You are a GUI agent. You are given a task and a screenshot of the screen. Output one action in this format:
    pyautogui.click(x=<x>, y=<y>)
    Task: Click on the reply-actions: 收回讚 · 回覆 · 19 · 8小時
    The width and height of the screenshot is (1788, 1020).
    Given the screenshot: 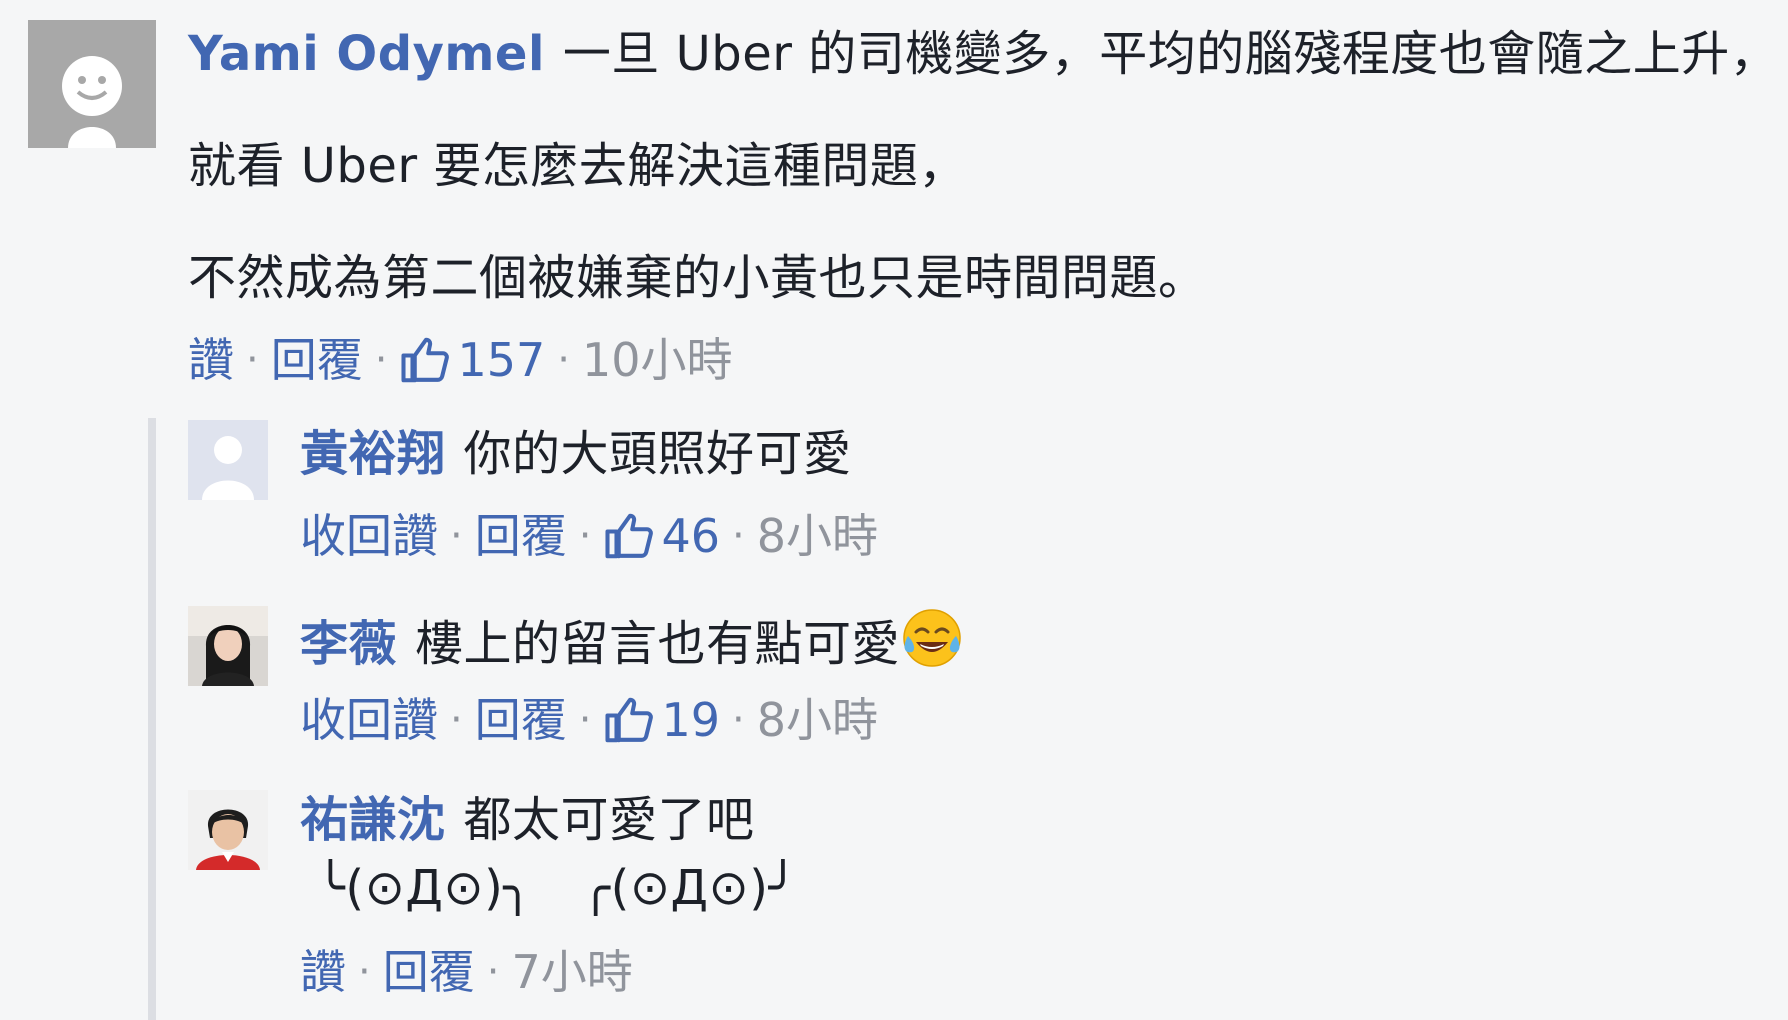 What is the action you would take?
    pyautogui.click(x=589, y=720)
    